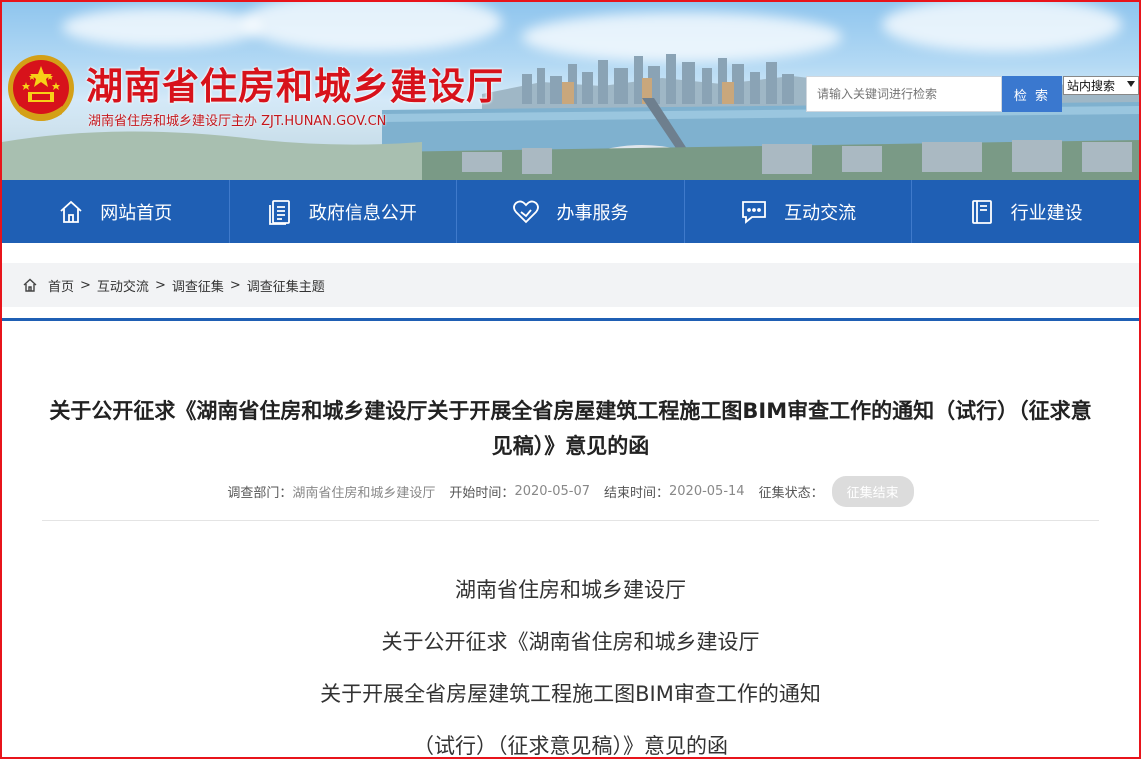 Image resolution: width=1141 pixels, height=759 pixels. Describe the element at coordinates (570, 319) in the screenshot. I see `section-divider` at that location.